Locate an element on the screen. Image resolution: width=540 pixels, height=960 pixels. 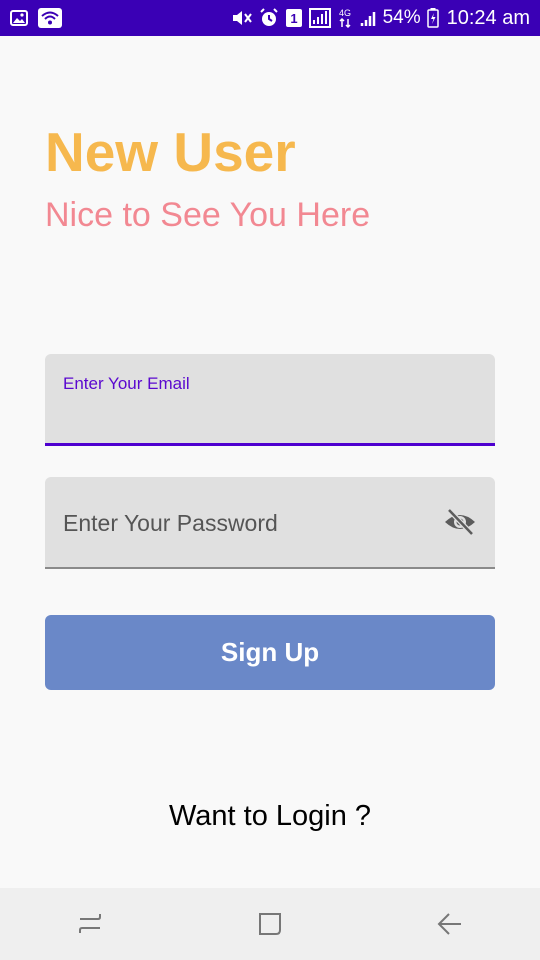
alarm-icon is located at coordinates (269, 18).